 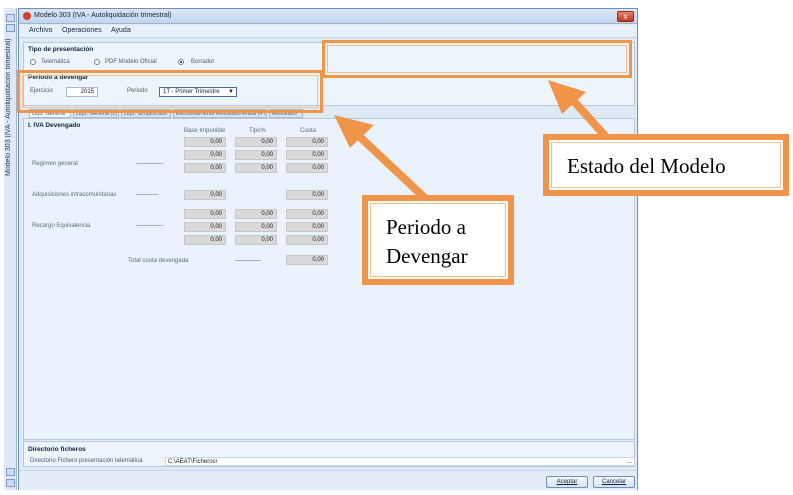 What do you see at coordinates (646, 166) in the screenshot?
I see `estado-callout-text: Estado del Modelo` at bounding box center [646, 166].